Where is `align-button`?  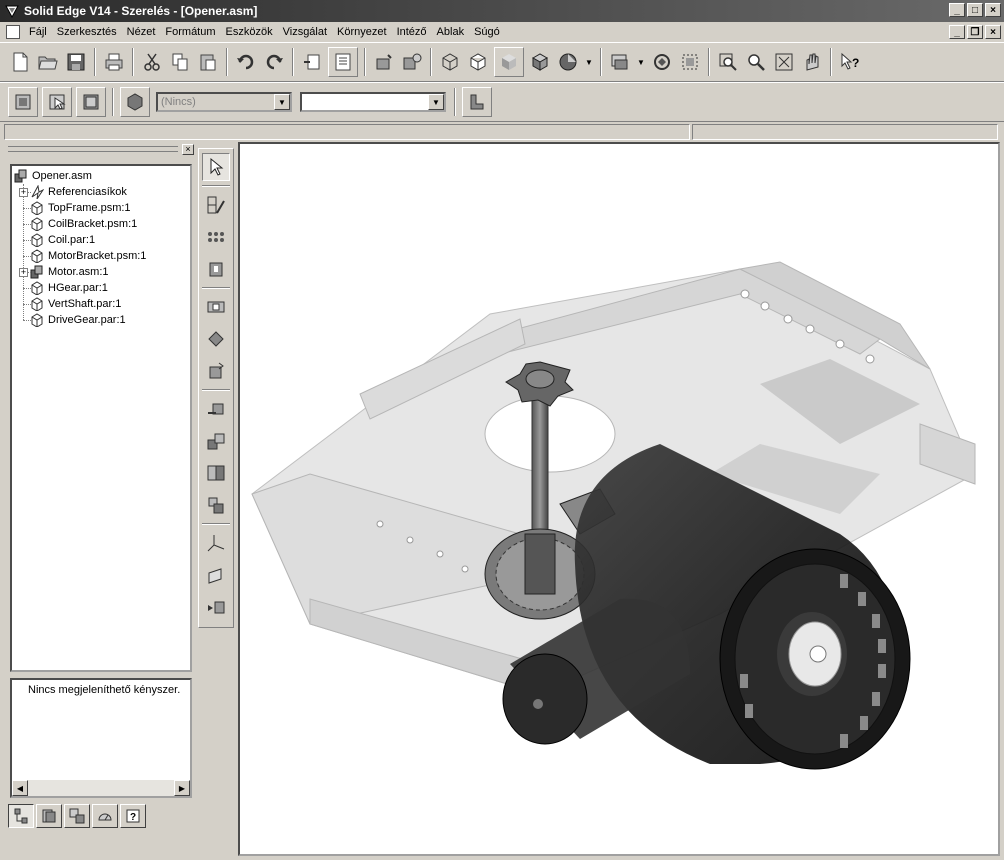 align-button is located at coordinates (216, 473).